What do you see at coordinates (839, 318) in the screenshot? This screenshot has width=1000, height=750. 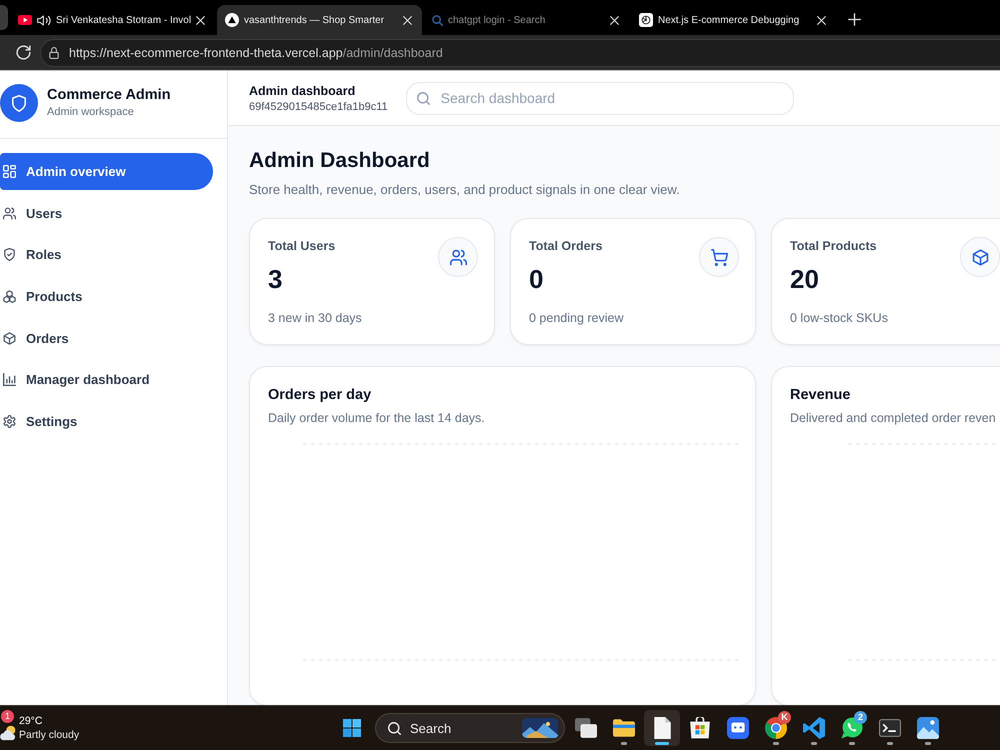 I see `stat-note: 0 low-stock SKUs` at bounding box center [839, 318].